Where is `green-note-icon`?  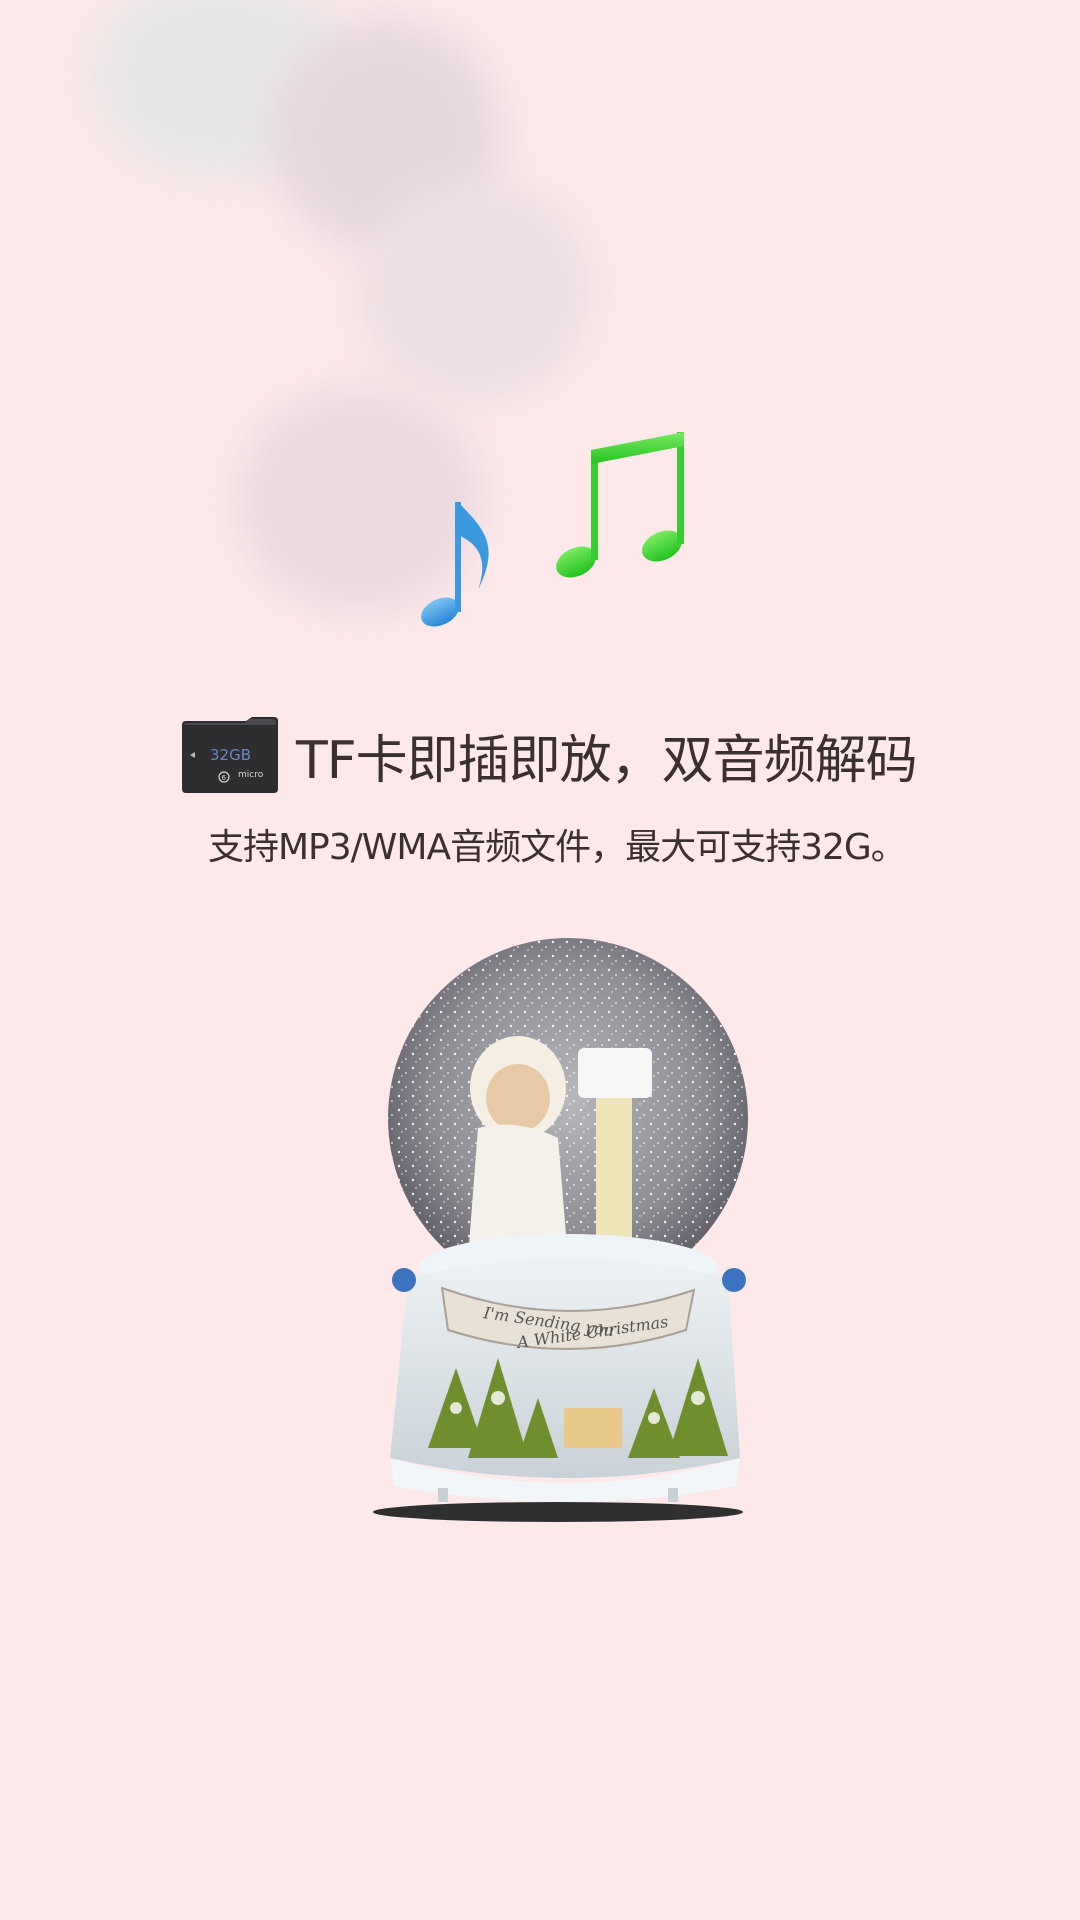
green-note-icon is located at coordinates (620, 505).